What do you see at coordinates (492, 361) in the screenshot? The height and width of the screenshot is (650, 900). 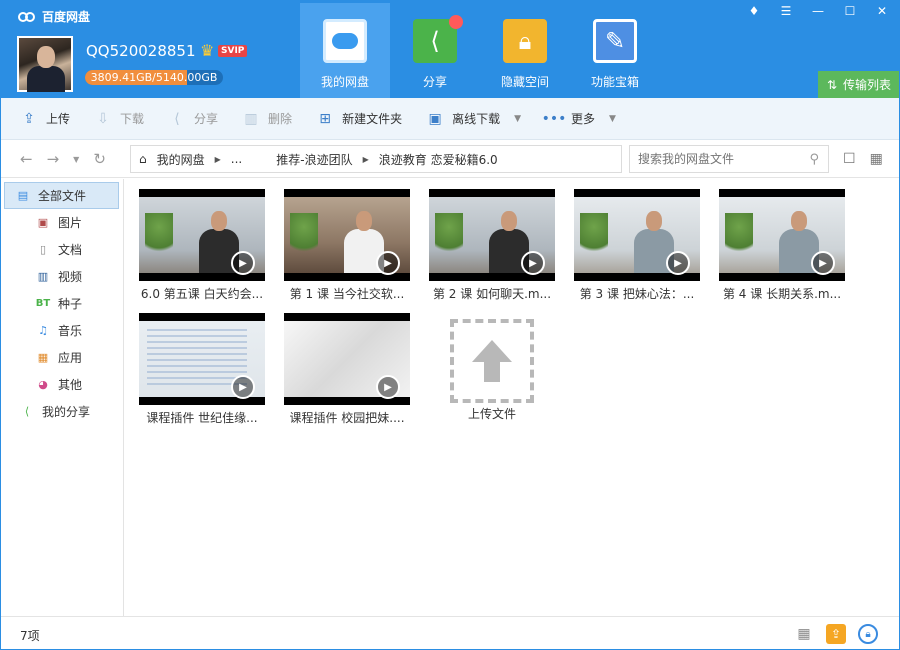 I see `upload-placeholder` at bounding box center [492, 361].